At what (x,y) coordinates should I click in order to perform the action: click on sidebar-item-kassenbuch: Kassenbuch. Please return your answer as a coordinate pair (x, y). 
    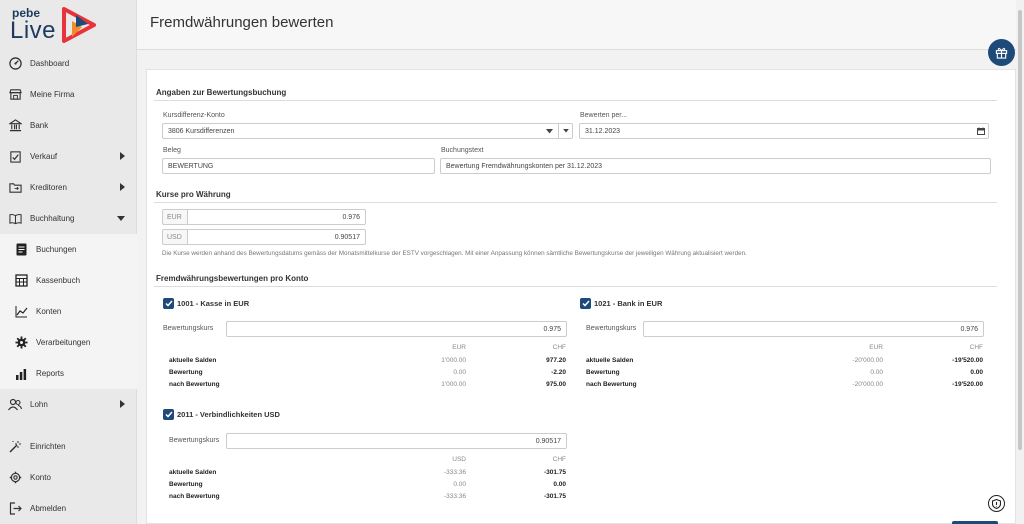
    Looking at the image, I should click on (68, 280).